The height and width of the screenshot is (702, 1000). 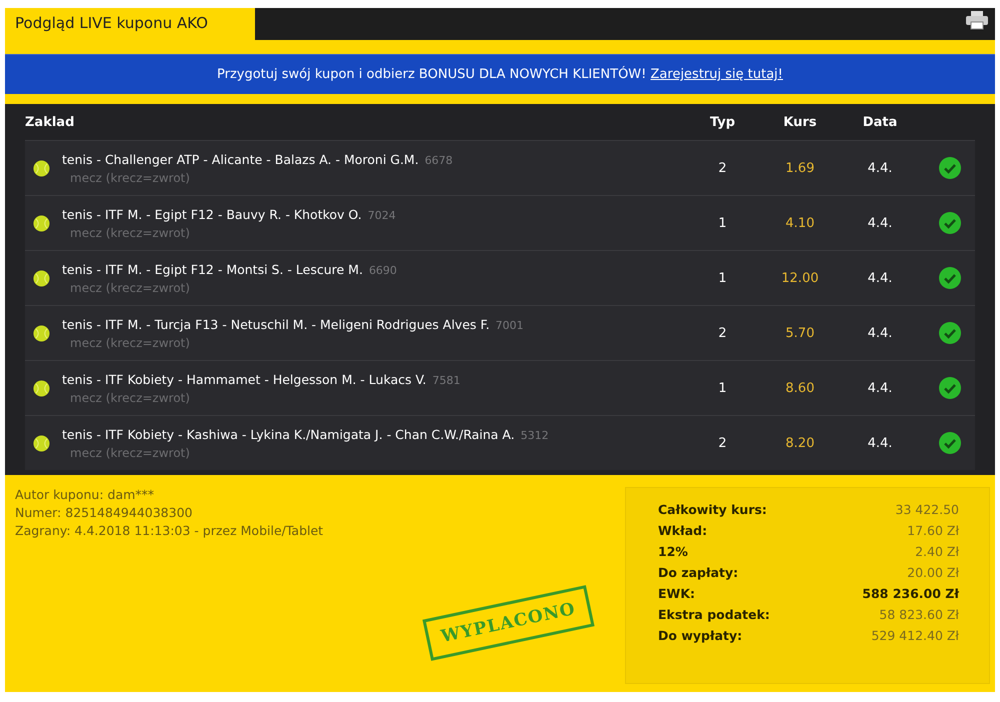 What do you see at coordinates (918, 614) in the screenshot?
I see `summary-value: 58 823.60 Zł` at bounding box center [918, 614].